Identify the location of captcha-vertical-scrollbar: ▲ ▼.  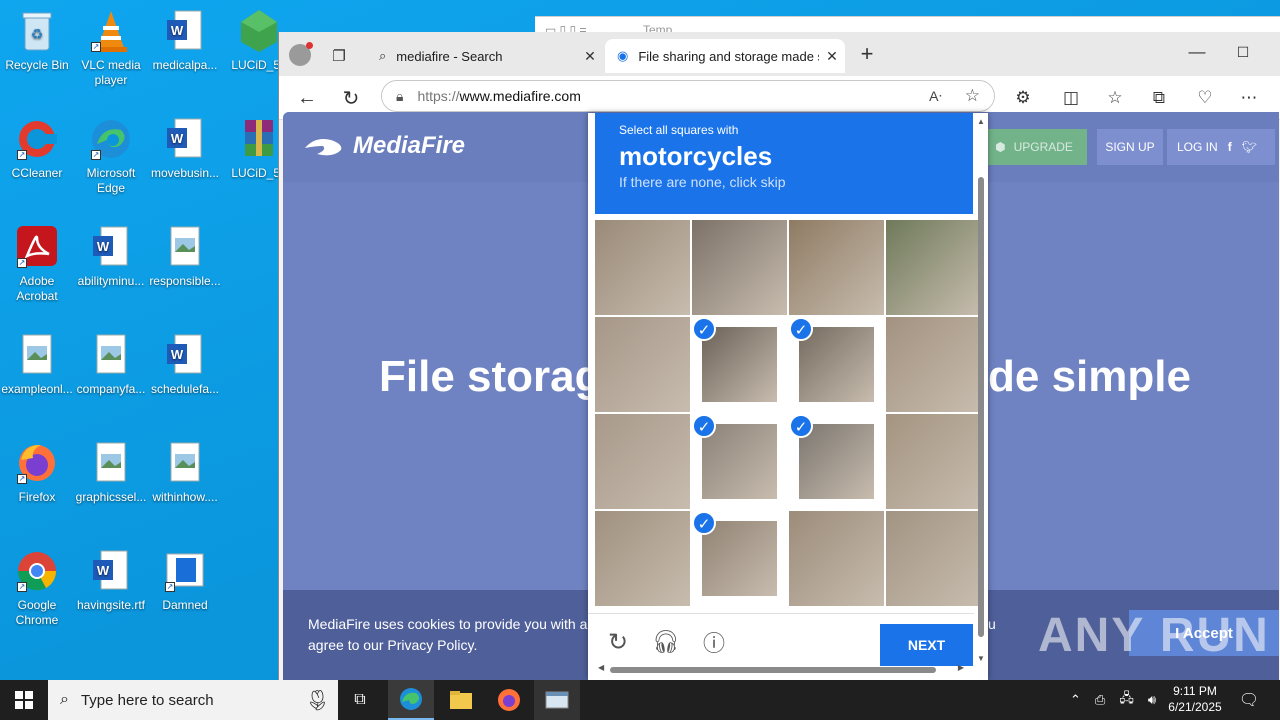
(981, 390).